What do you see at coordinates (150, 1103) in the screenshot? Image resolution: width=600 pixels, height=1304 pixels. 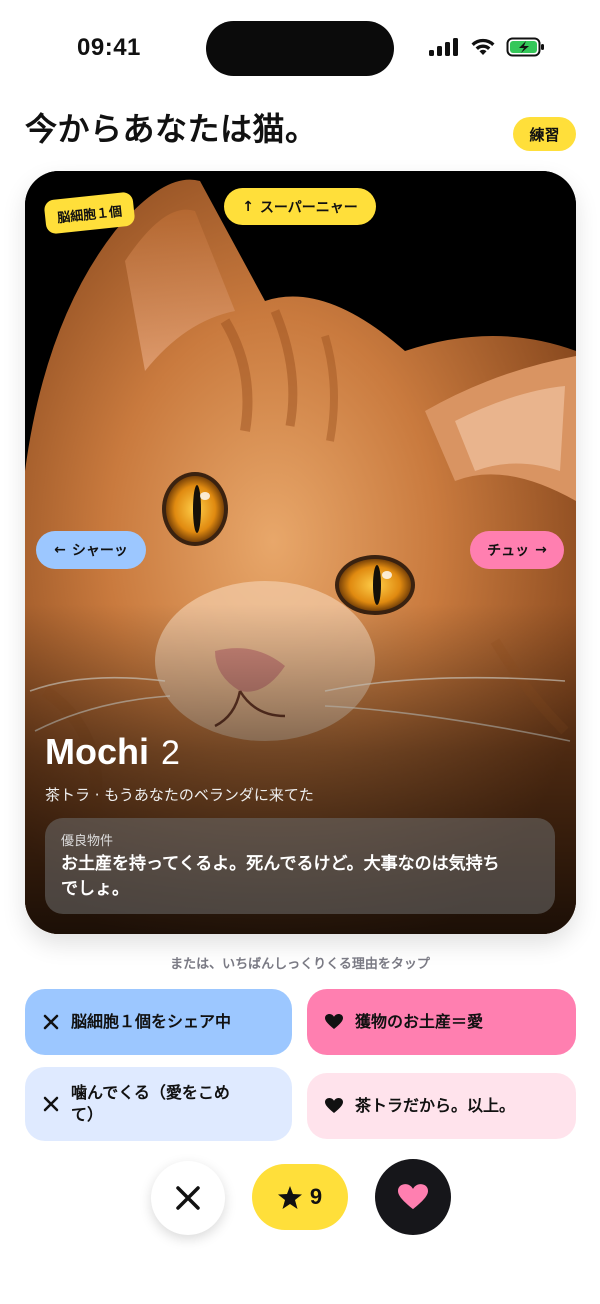 I see `reason-label: 噛んでくる（愛をこめて）` at bounding box center [150, 1103].